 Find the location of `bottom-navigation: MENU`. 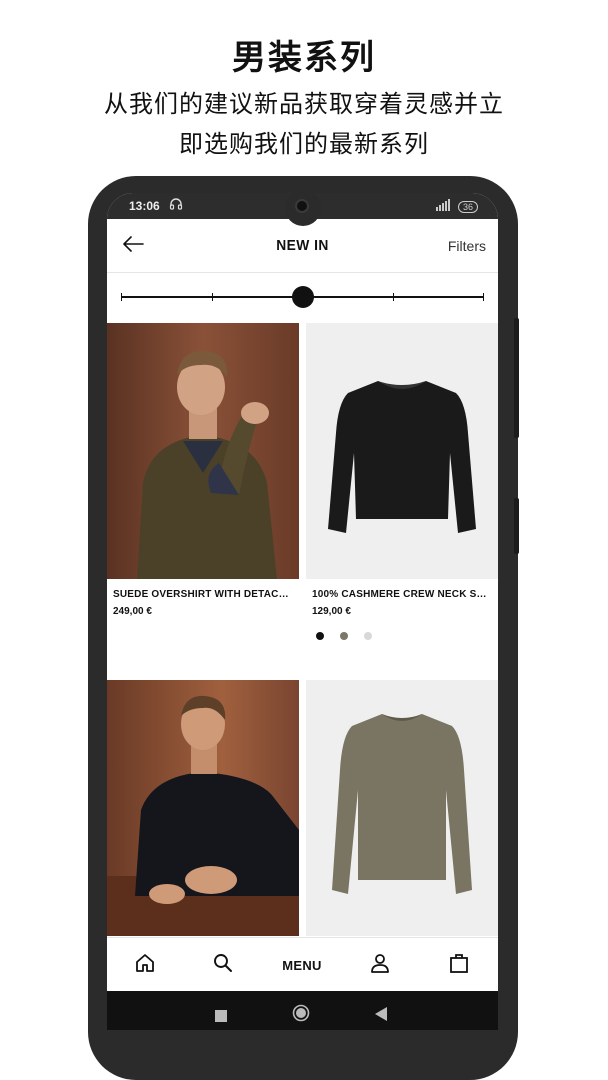

bottom-navigation: MENU is located at coordinates (302, 964).